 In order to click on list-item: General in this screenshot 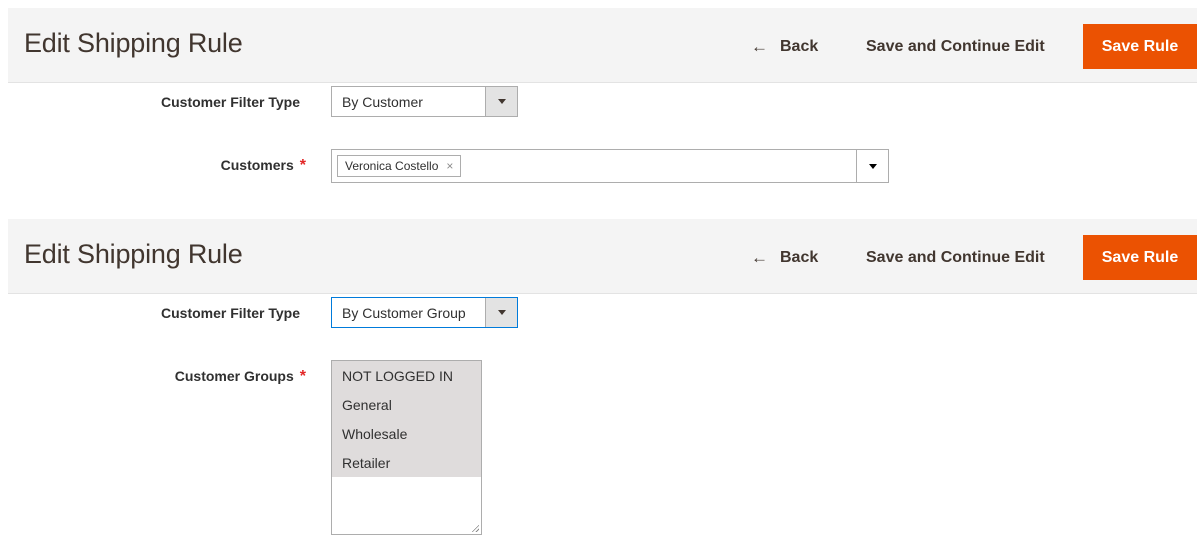, I will do `click(406, 404)`.